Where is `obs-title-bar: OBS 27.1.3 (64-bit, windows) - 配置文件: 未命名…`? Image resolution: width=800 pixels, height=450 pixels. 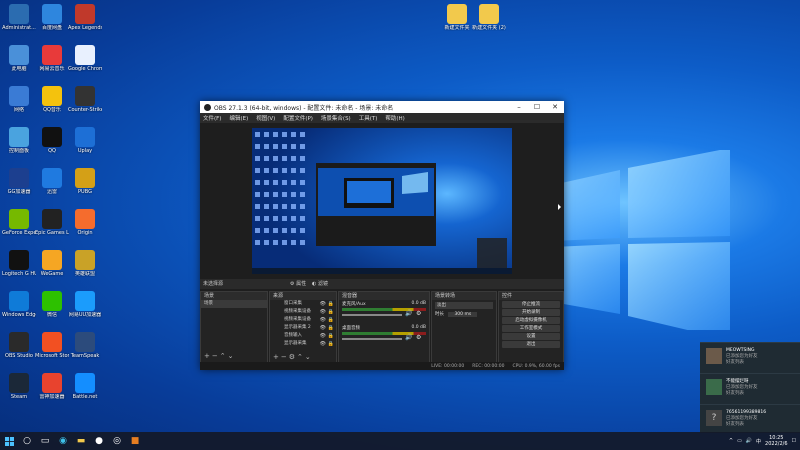
obs-title-bar: OBS 27.1.3 (64-bit, windows) - 配置文件: 未命名… is located at coordinates (382, 107).